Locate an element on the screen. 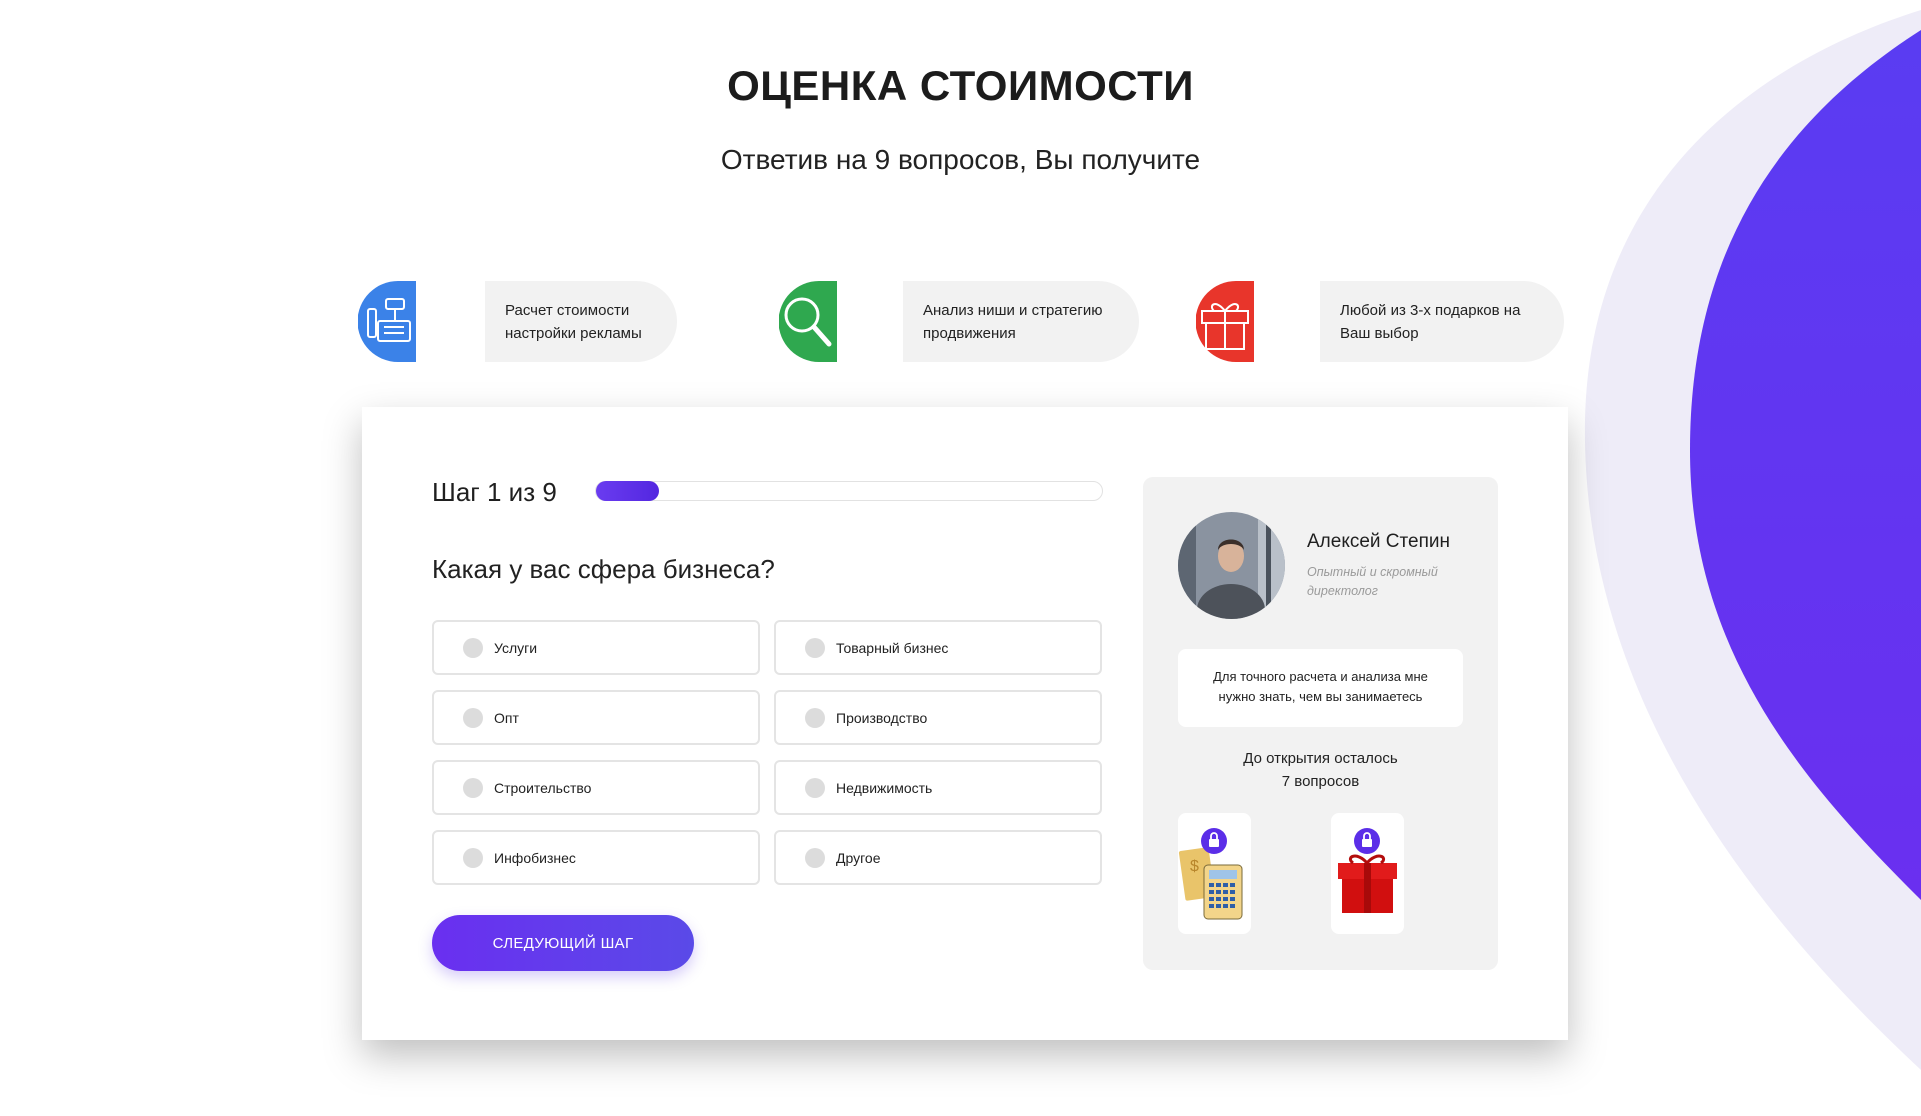 The height and width of the screenshot is (1116, 1921). gift-card-box is located at coordinates (1367, 873).